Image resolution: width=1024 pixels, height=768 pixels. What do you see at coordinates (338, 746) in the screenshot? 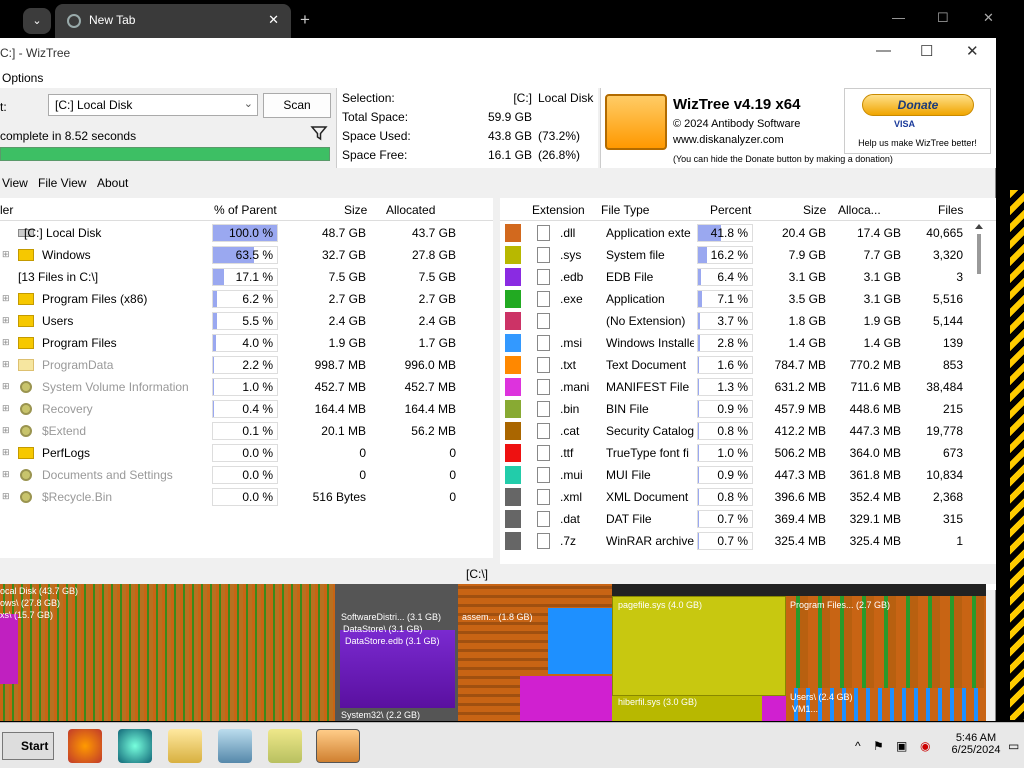
I see `wiztree-taskbar-icon` at bounding box center [338, 746].